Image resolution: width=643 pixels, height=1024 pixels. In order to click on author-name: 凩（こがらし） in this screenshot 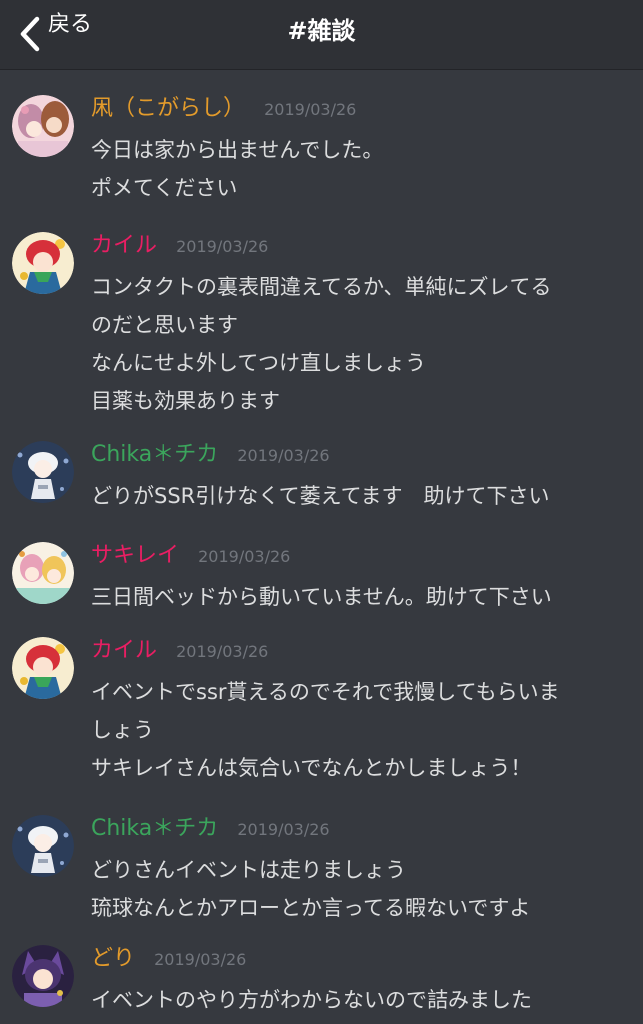, I will do `click(168, 108)`.